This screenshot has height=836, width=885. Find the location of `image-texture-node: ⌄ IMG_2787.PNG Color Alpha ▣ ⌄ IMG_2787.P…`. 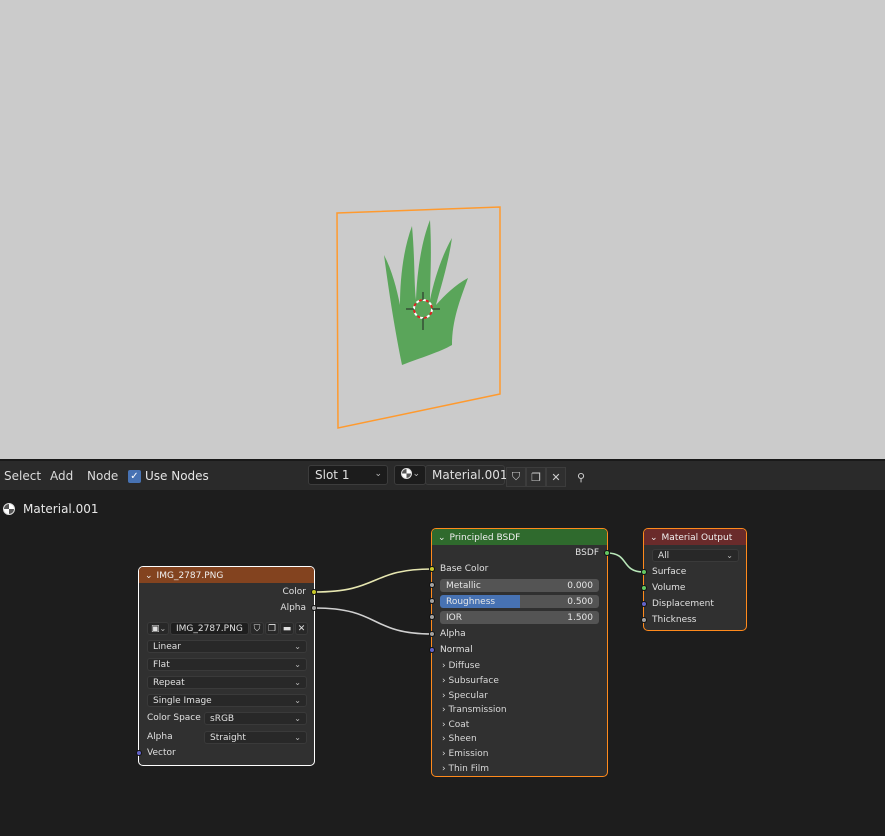

image-texture-node: ⌄ IMG_2787.PNG Color Alpha ▣ ⌄ IMG_2787.P… is located at coordinates (226, 666).